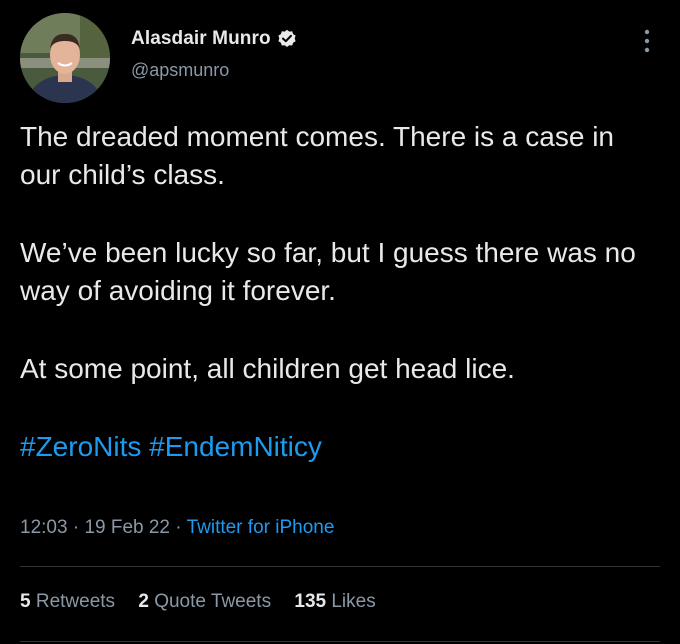  Describe the element at coordinates (353, 601) in the screenshot. I see `likes-label: Likes` at that location.